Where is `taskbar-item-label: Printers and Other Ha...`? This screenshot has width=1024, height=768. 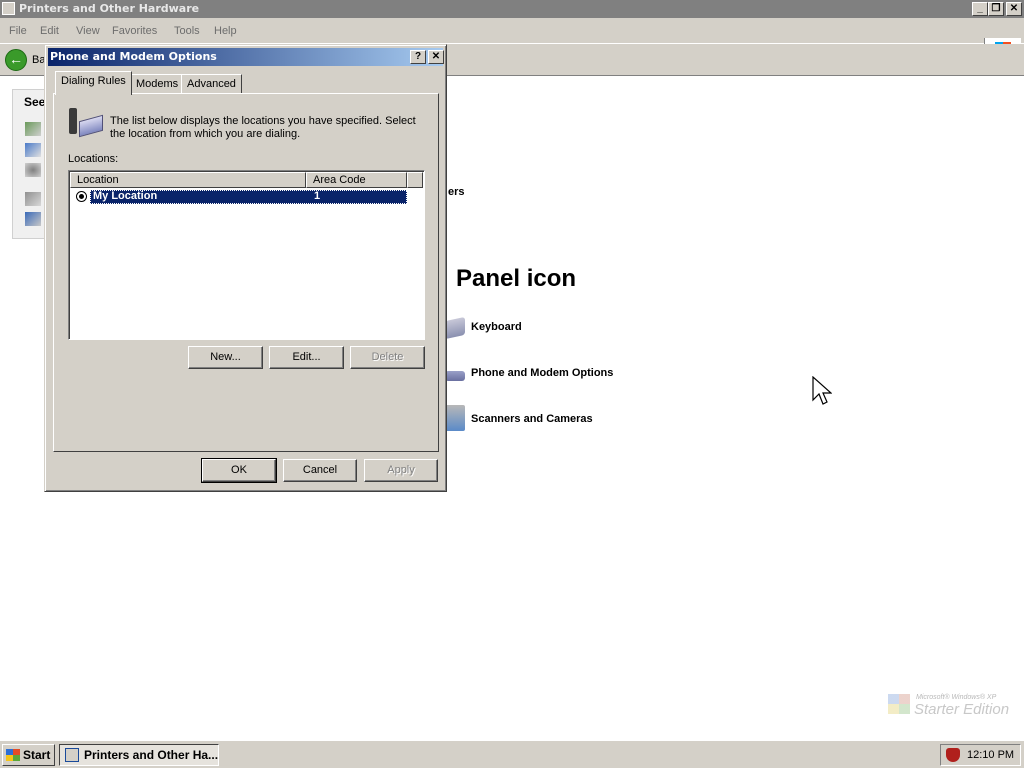 taskbar-item-label: Printers and Other Ha... is located at coordinates (151, 755).